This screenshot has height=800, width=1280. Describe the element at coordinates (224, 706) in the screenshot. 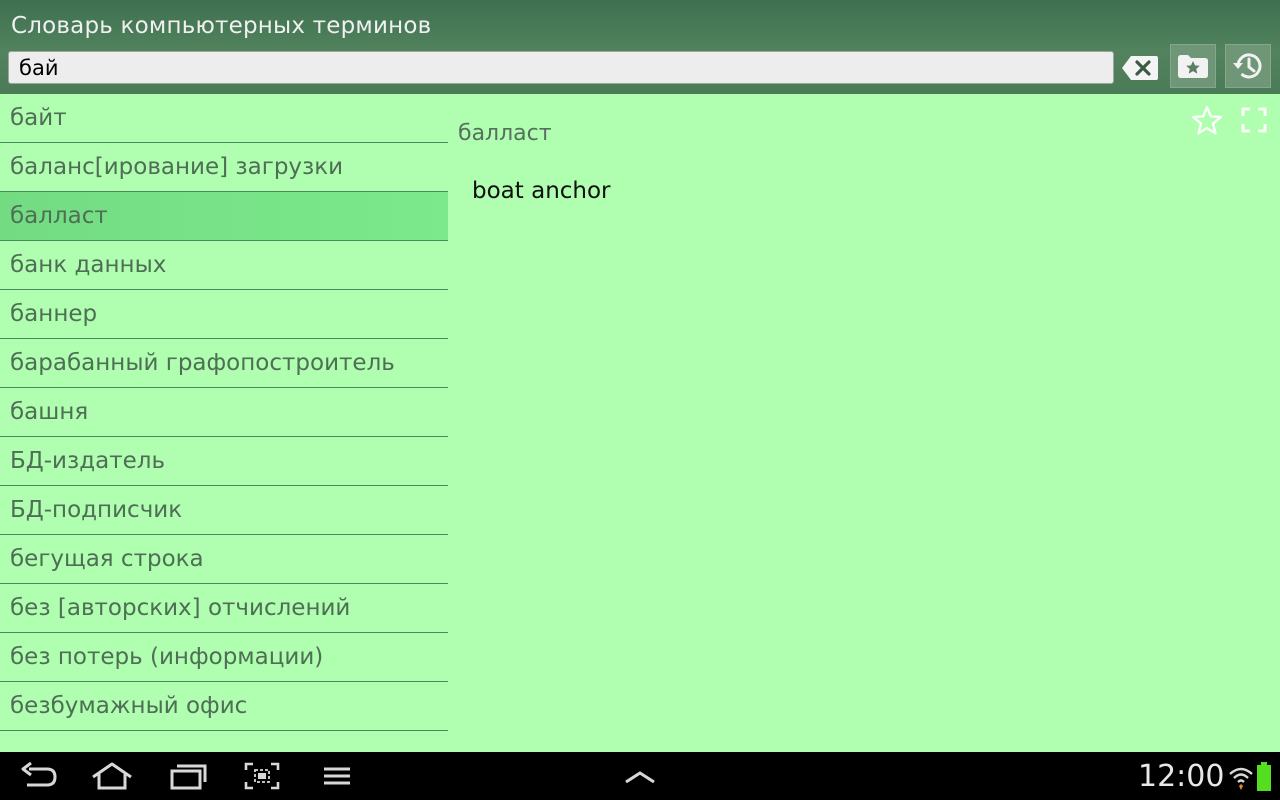

I see `word-list-item: безбумажный офис` at that location.